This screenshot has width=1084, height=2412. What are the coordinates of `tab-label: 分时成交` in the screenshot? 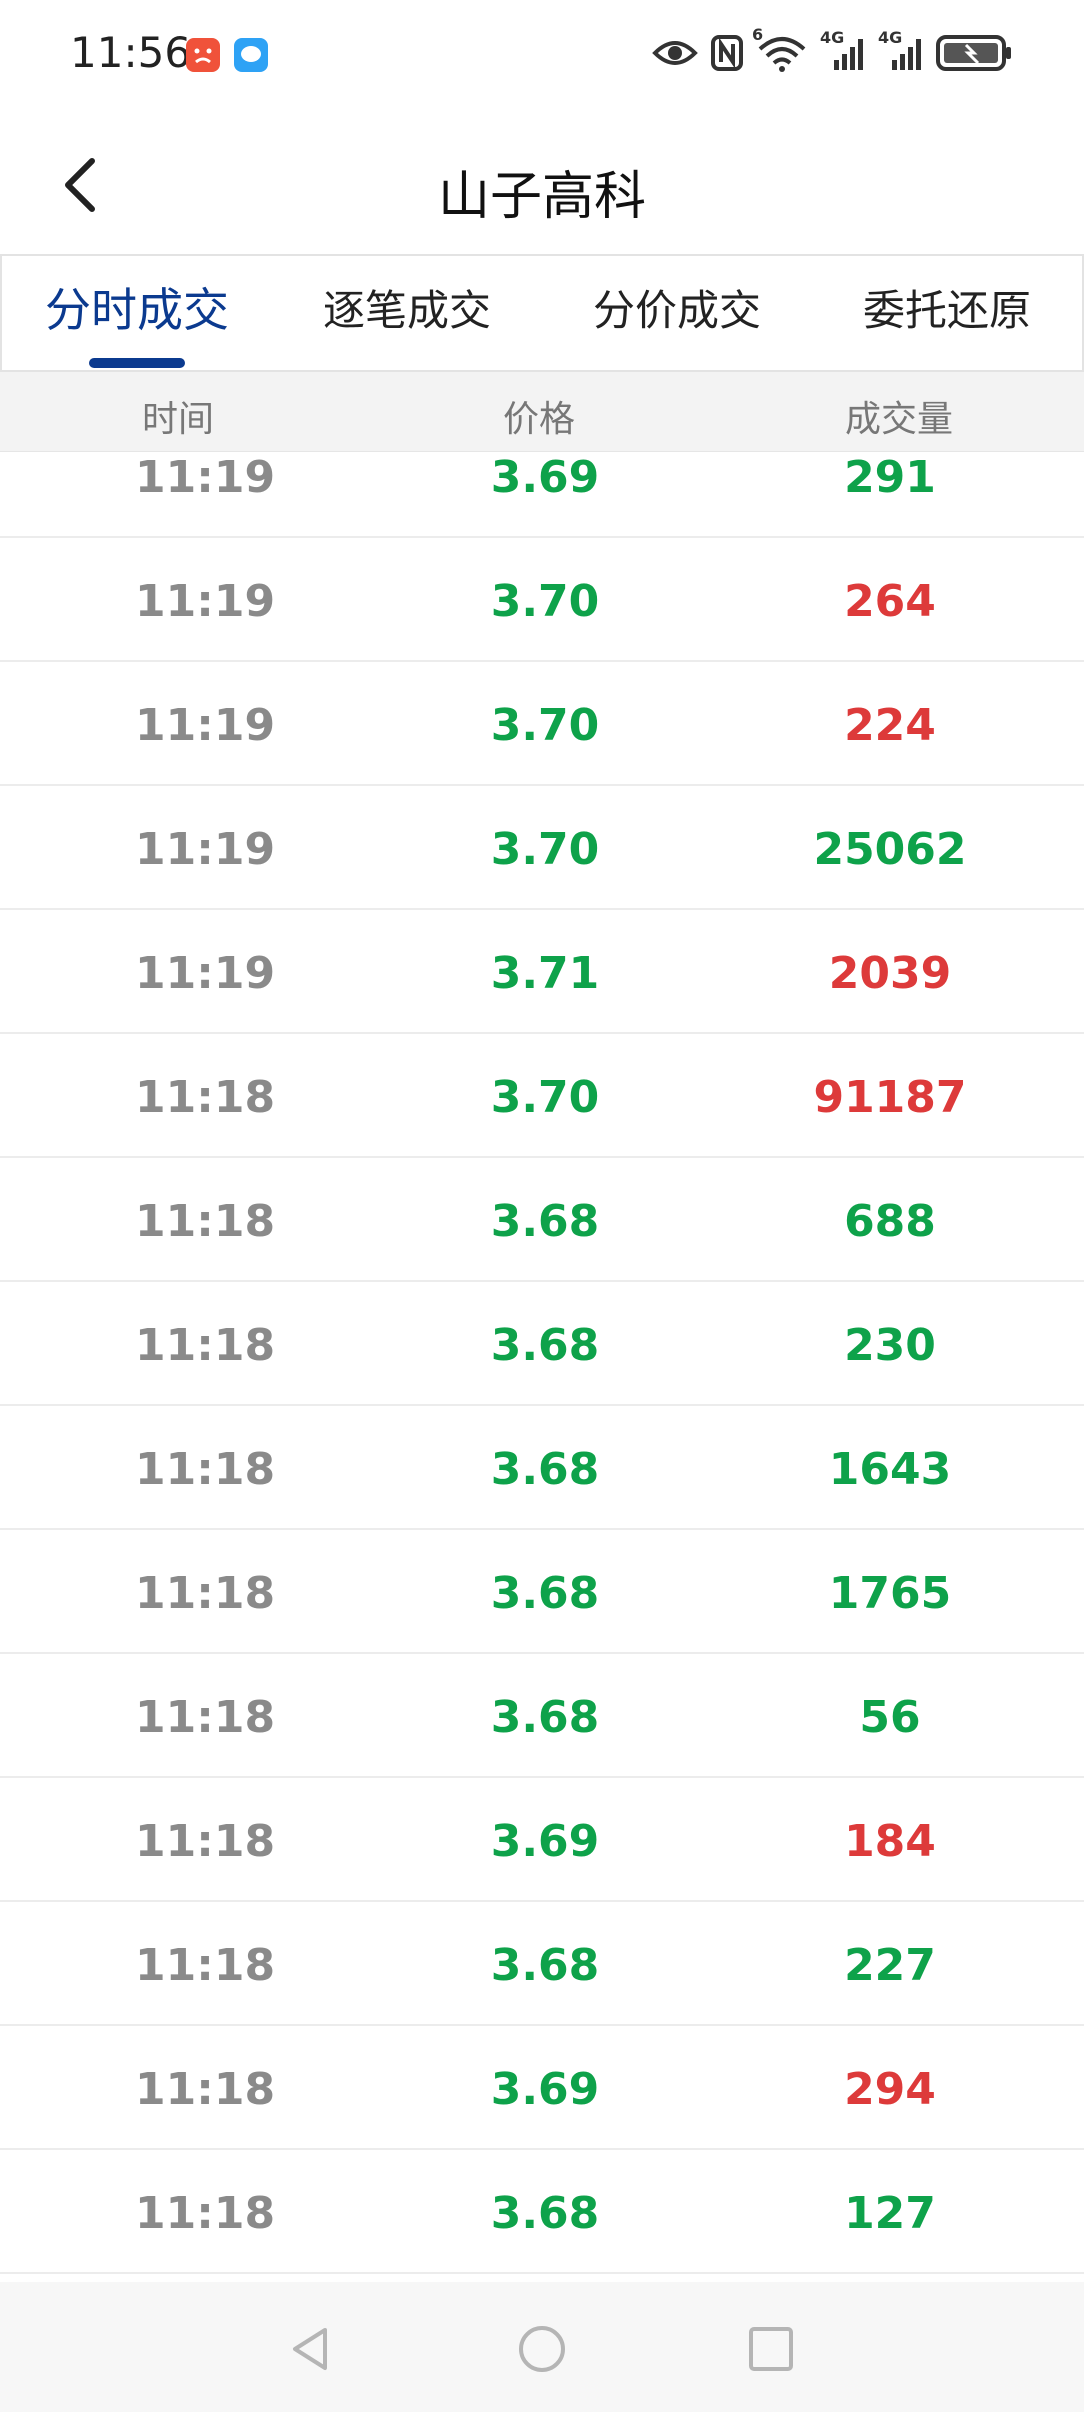 It's located at (137, 310).